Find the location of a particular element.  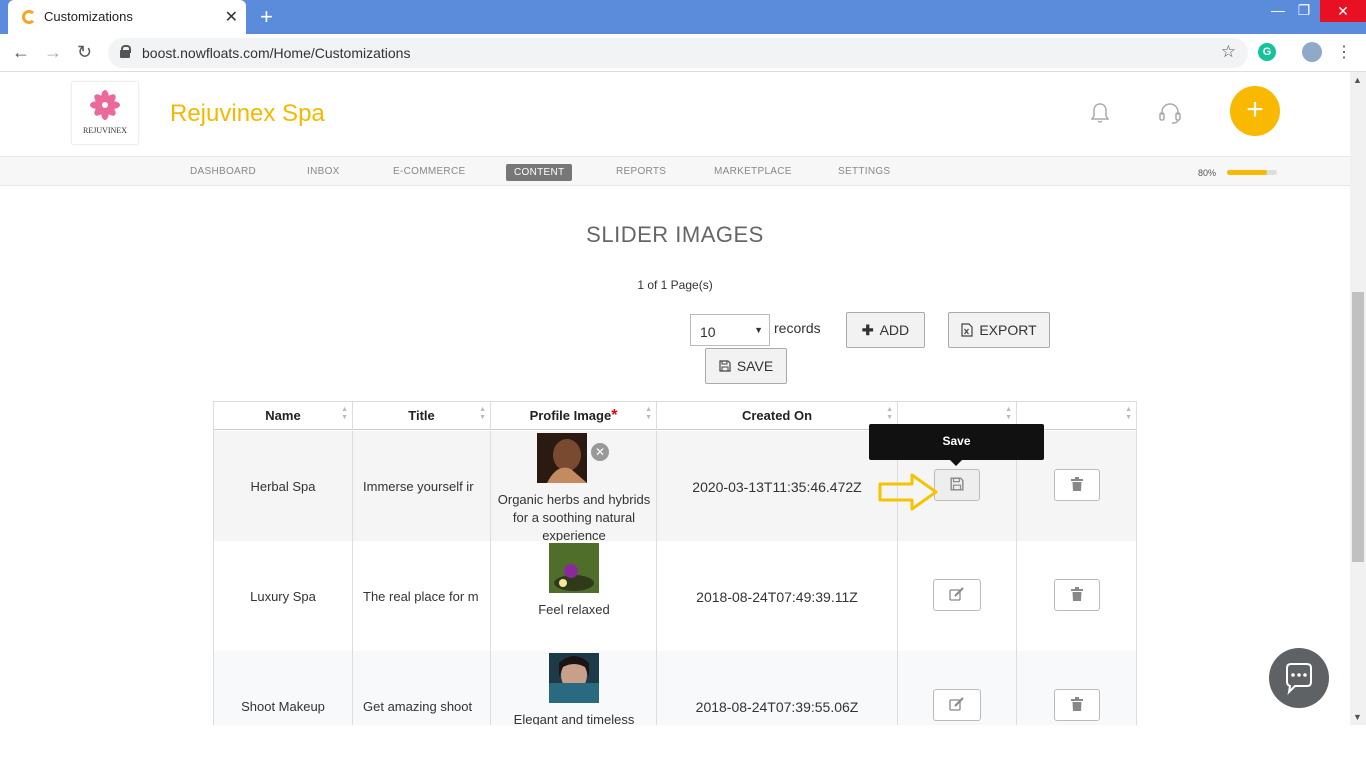

tab-close-icon: ✕ is located at coordinates (231, 17).